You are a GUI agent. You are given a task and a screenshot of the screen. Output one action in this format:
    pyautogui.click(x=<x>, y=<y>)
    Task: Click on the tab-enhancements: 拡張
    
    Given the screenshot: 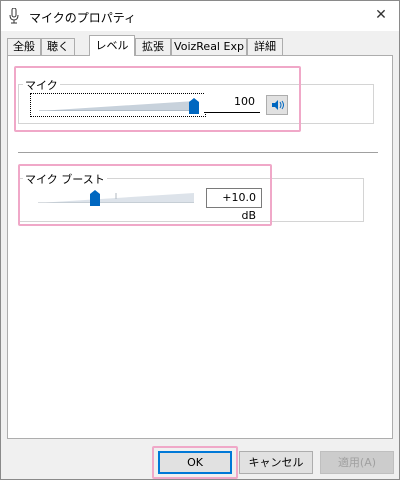 What is the action you would take?
    pyautogui.click(x=153, y=47)
    